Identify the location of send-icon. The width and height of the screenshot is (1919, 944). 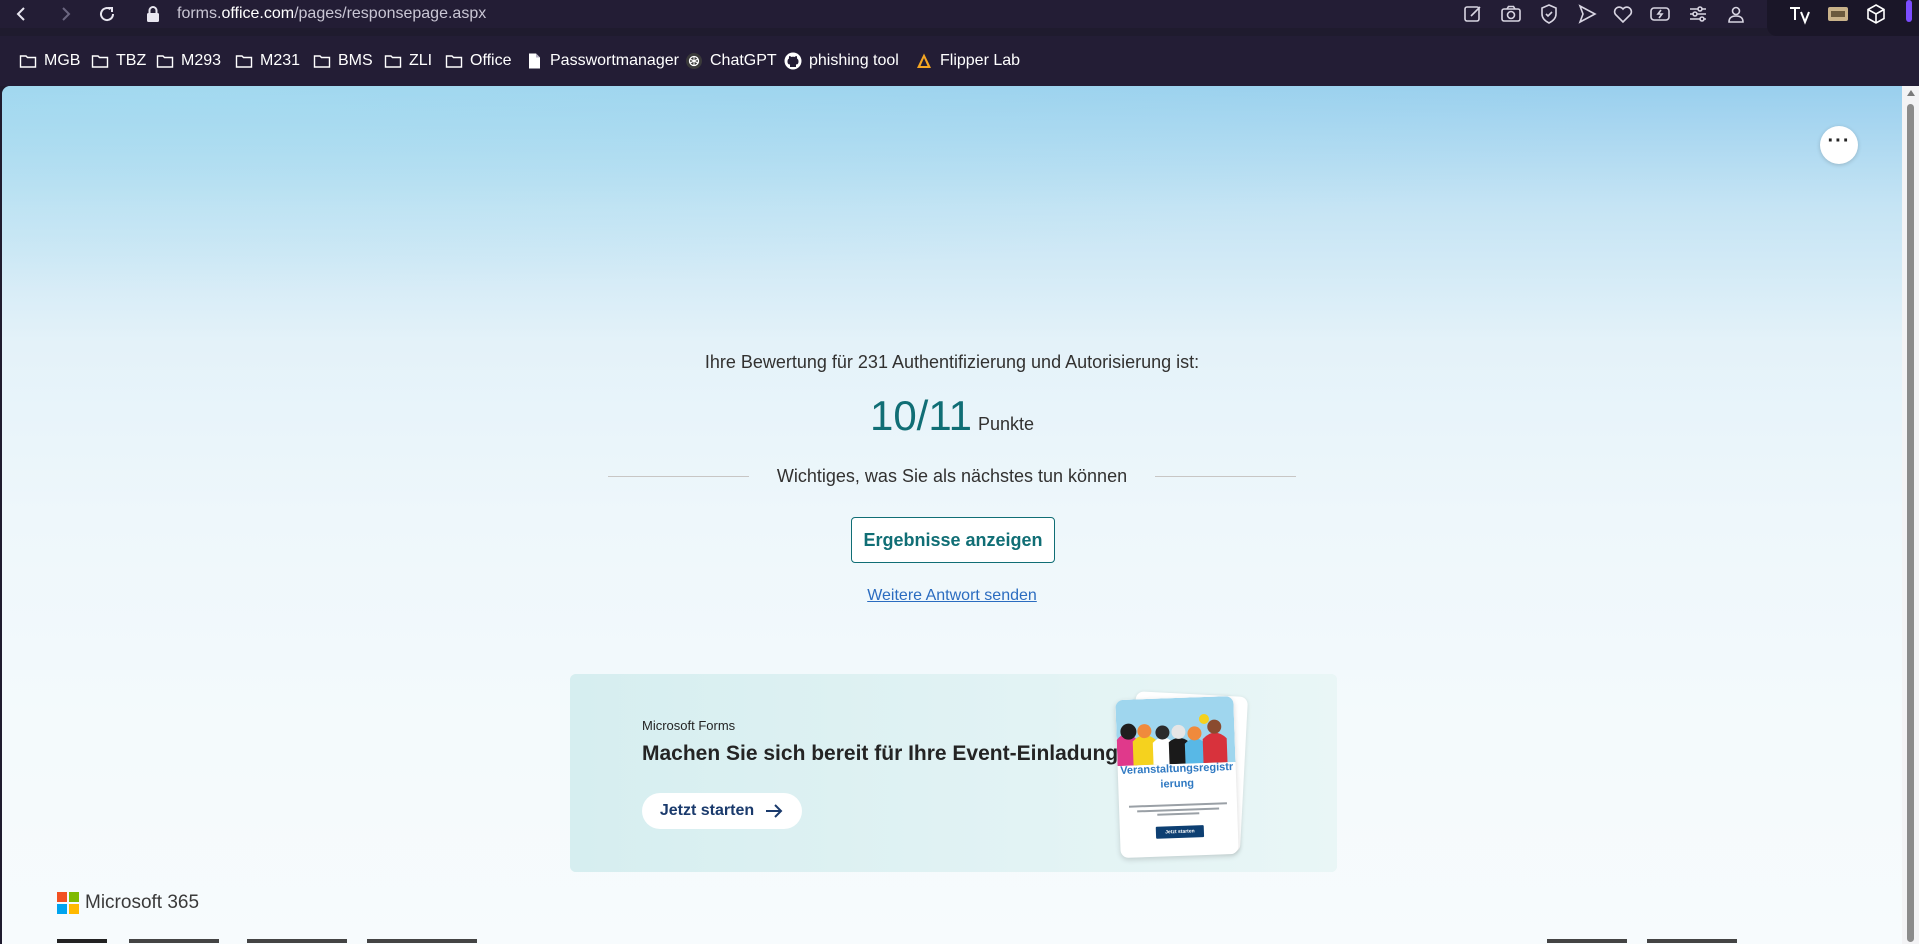
(1587, 14).